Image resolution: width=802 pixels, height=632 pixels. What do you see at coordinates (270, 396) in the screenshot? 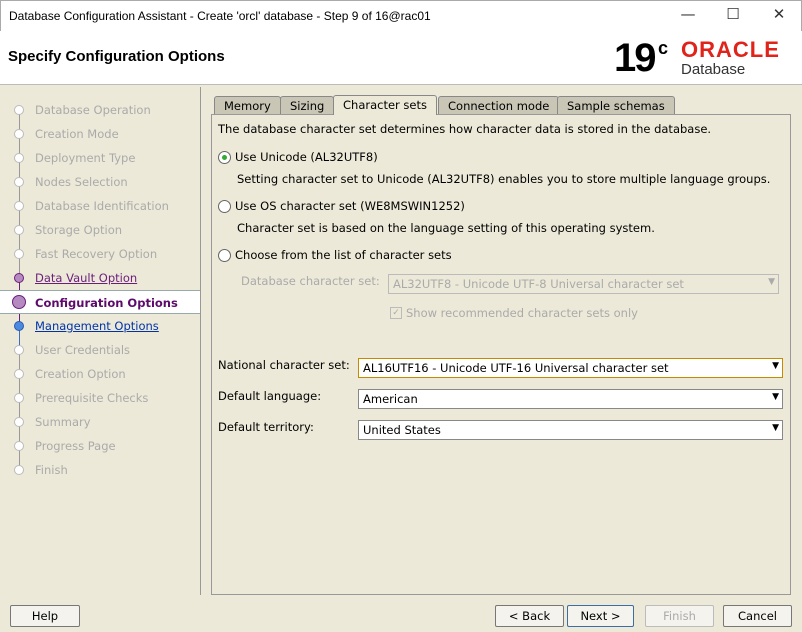
I see `default-language-label: Default language:` at bounding box center [270, 396].